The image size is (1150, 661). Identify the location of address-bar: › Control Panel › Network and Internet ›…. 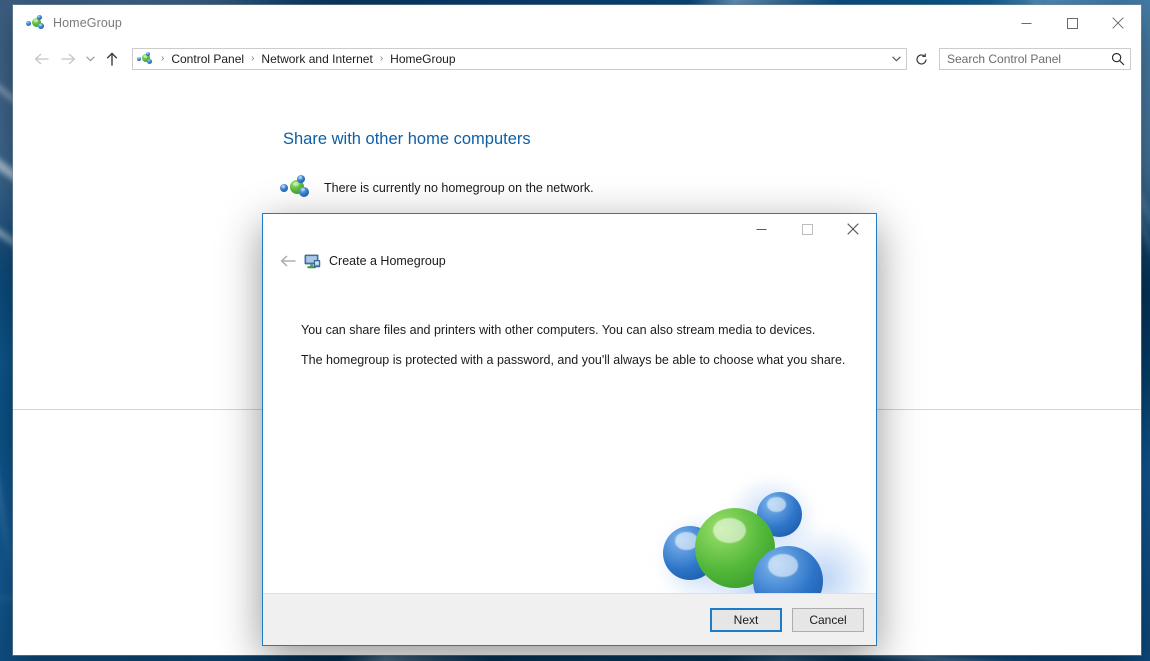
(577, 59).